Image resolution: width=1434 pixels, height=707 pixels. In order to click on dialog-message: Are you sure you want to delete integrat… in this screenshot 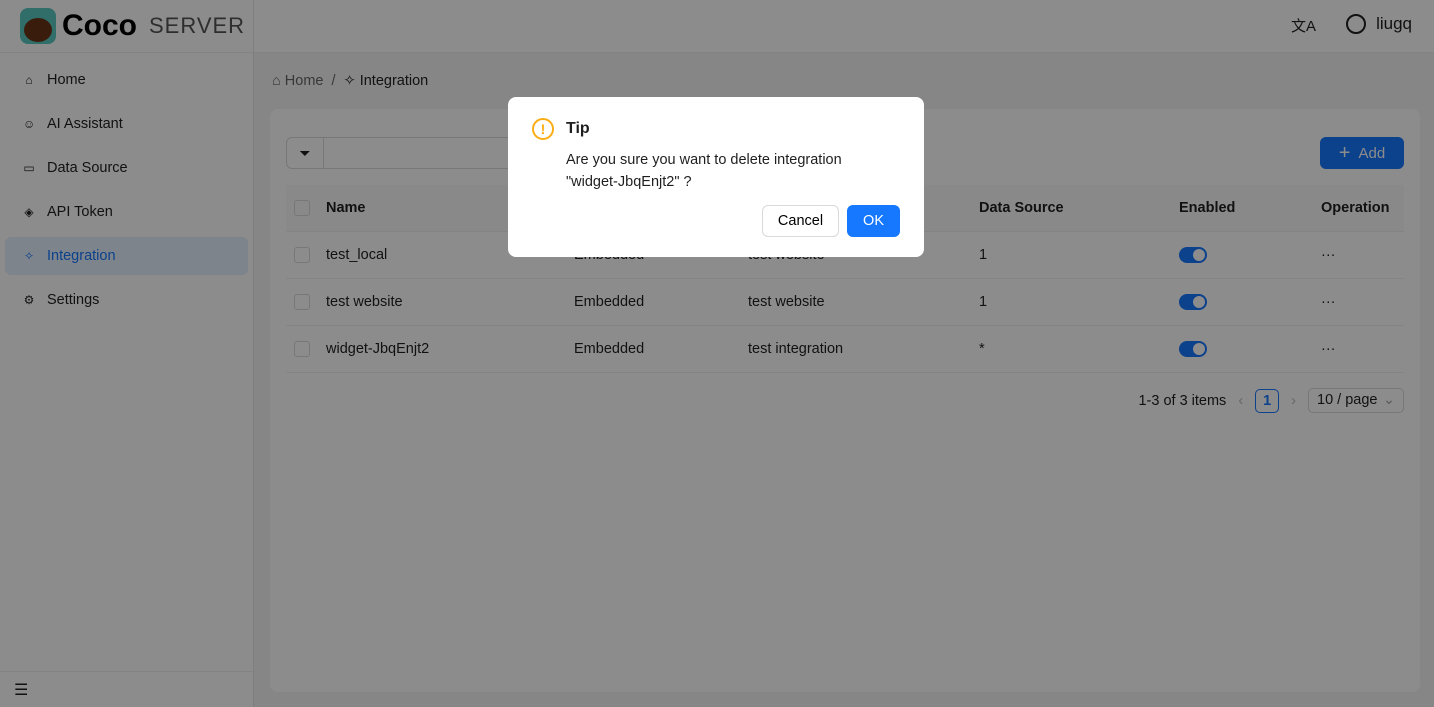, I will do `click(704, 171)`.